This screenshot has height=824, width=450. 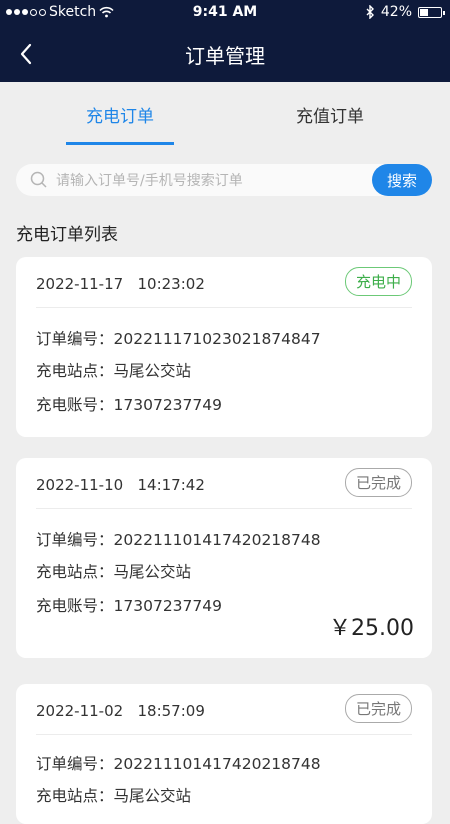 What do you see at coordinates (371, 628) in the screenshot?
I see `order-amount: ￥25.00` at bounding box center [371, 628].